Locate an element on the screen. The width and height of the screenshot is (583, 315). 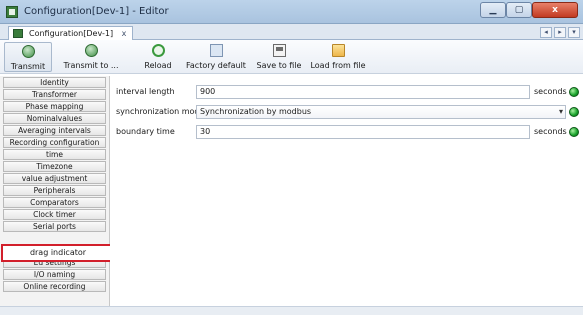
interval-length-row: interval length 900 seconds is located at coordinates (346, 93).